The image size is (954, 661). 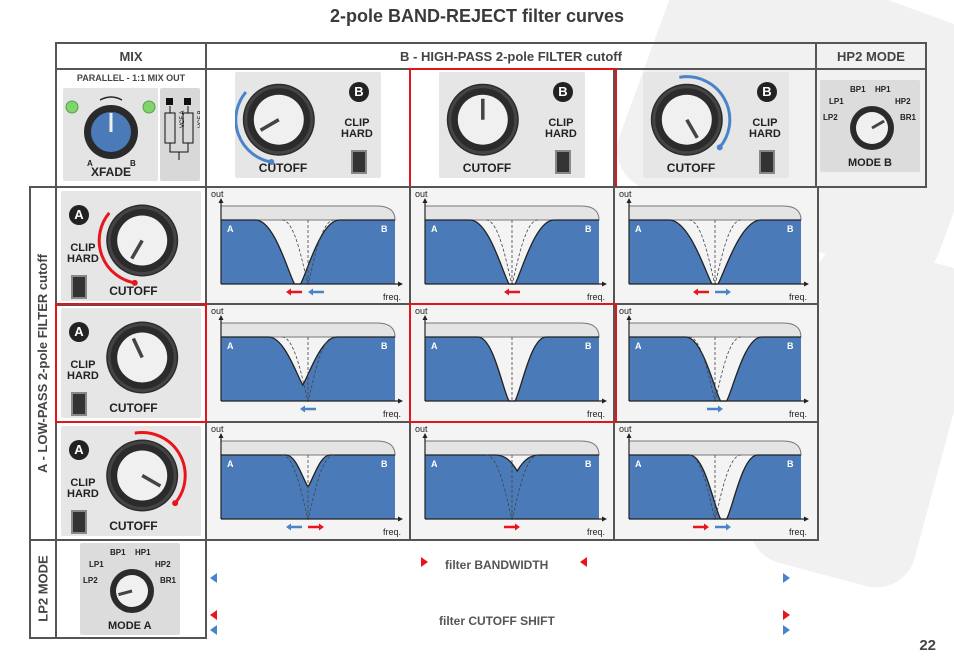 I want to click on svg-text: VCF A, so click(x=183, y=119).